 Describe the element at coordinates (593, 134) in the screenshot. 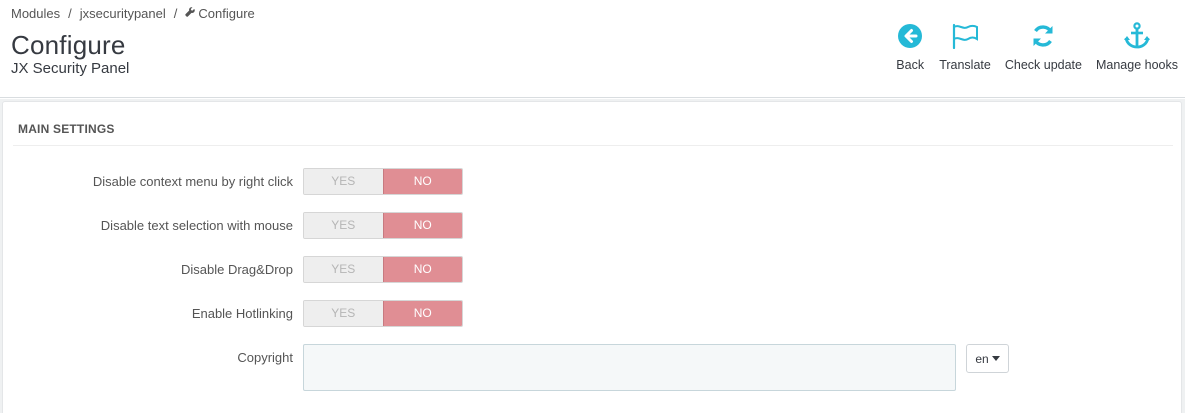

I see `panel-heading: MAIN SETTINGS` at that location.